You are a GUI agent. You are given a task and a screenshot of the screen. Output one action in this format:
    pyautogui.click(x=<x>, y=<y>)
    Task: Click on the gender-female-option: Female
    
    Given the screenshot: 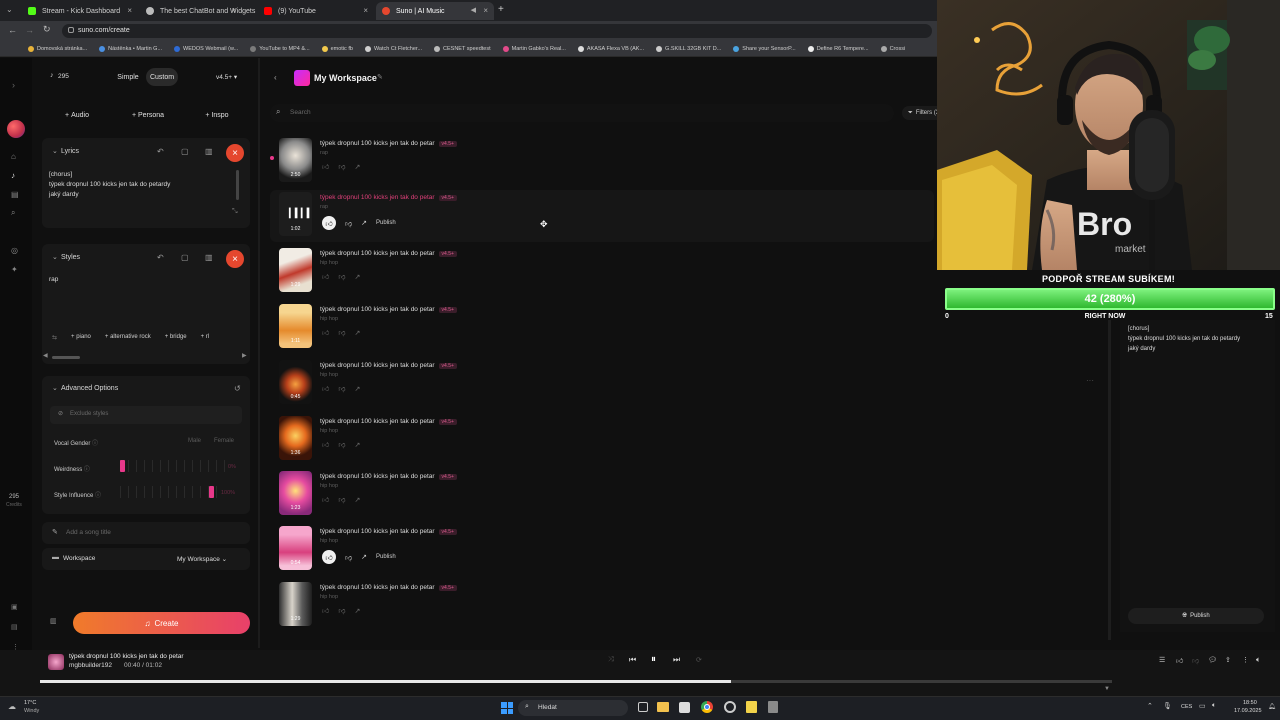 What is the action you would take?
    pyautogui.click(x=224, y=441)
    